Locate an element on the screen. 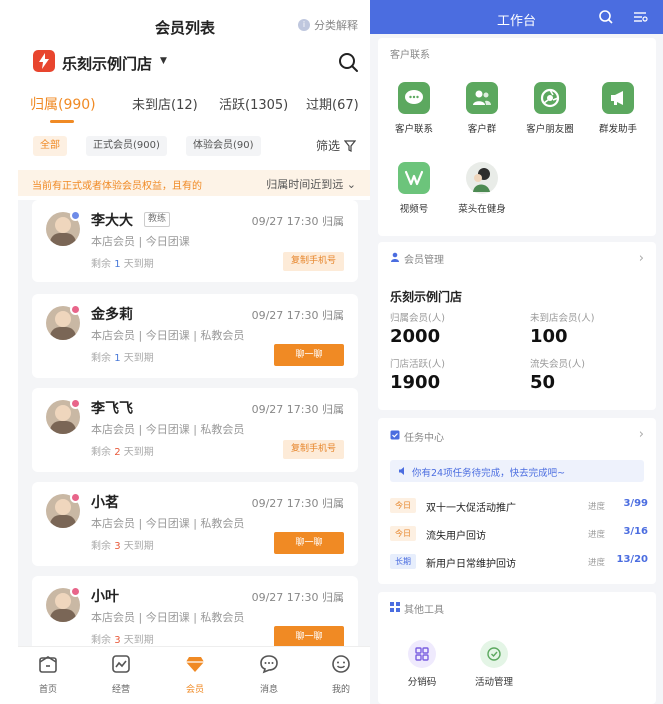 This screenshot has height=704, width=663. stat-value: 1900 is located at coordinates (415, 382).